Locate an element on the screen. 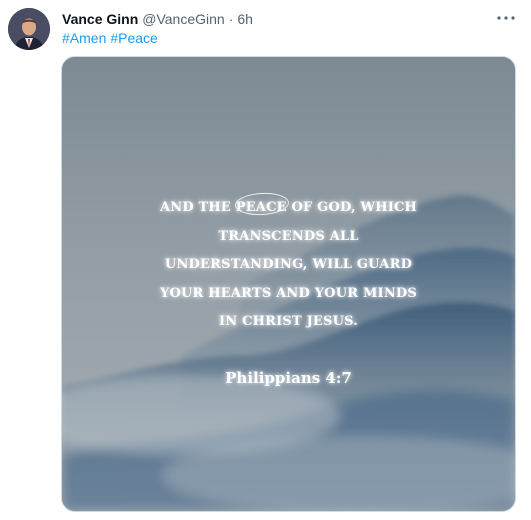 The width and height of the screenshot is (531, 520). hashtag-amen: #Amen is located at coordinates (84, 38).